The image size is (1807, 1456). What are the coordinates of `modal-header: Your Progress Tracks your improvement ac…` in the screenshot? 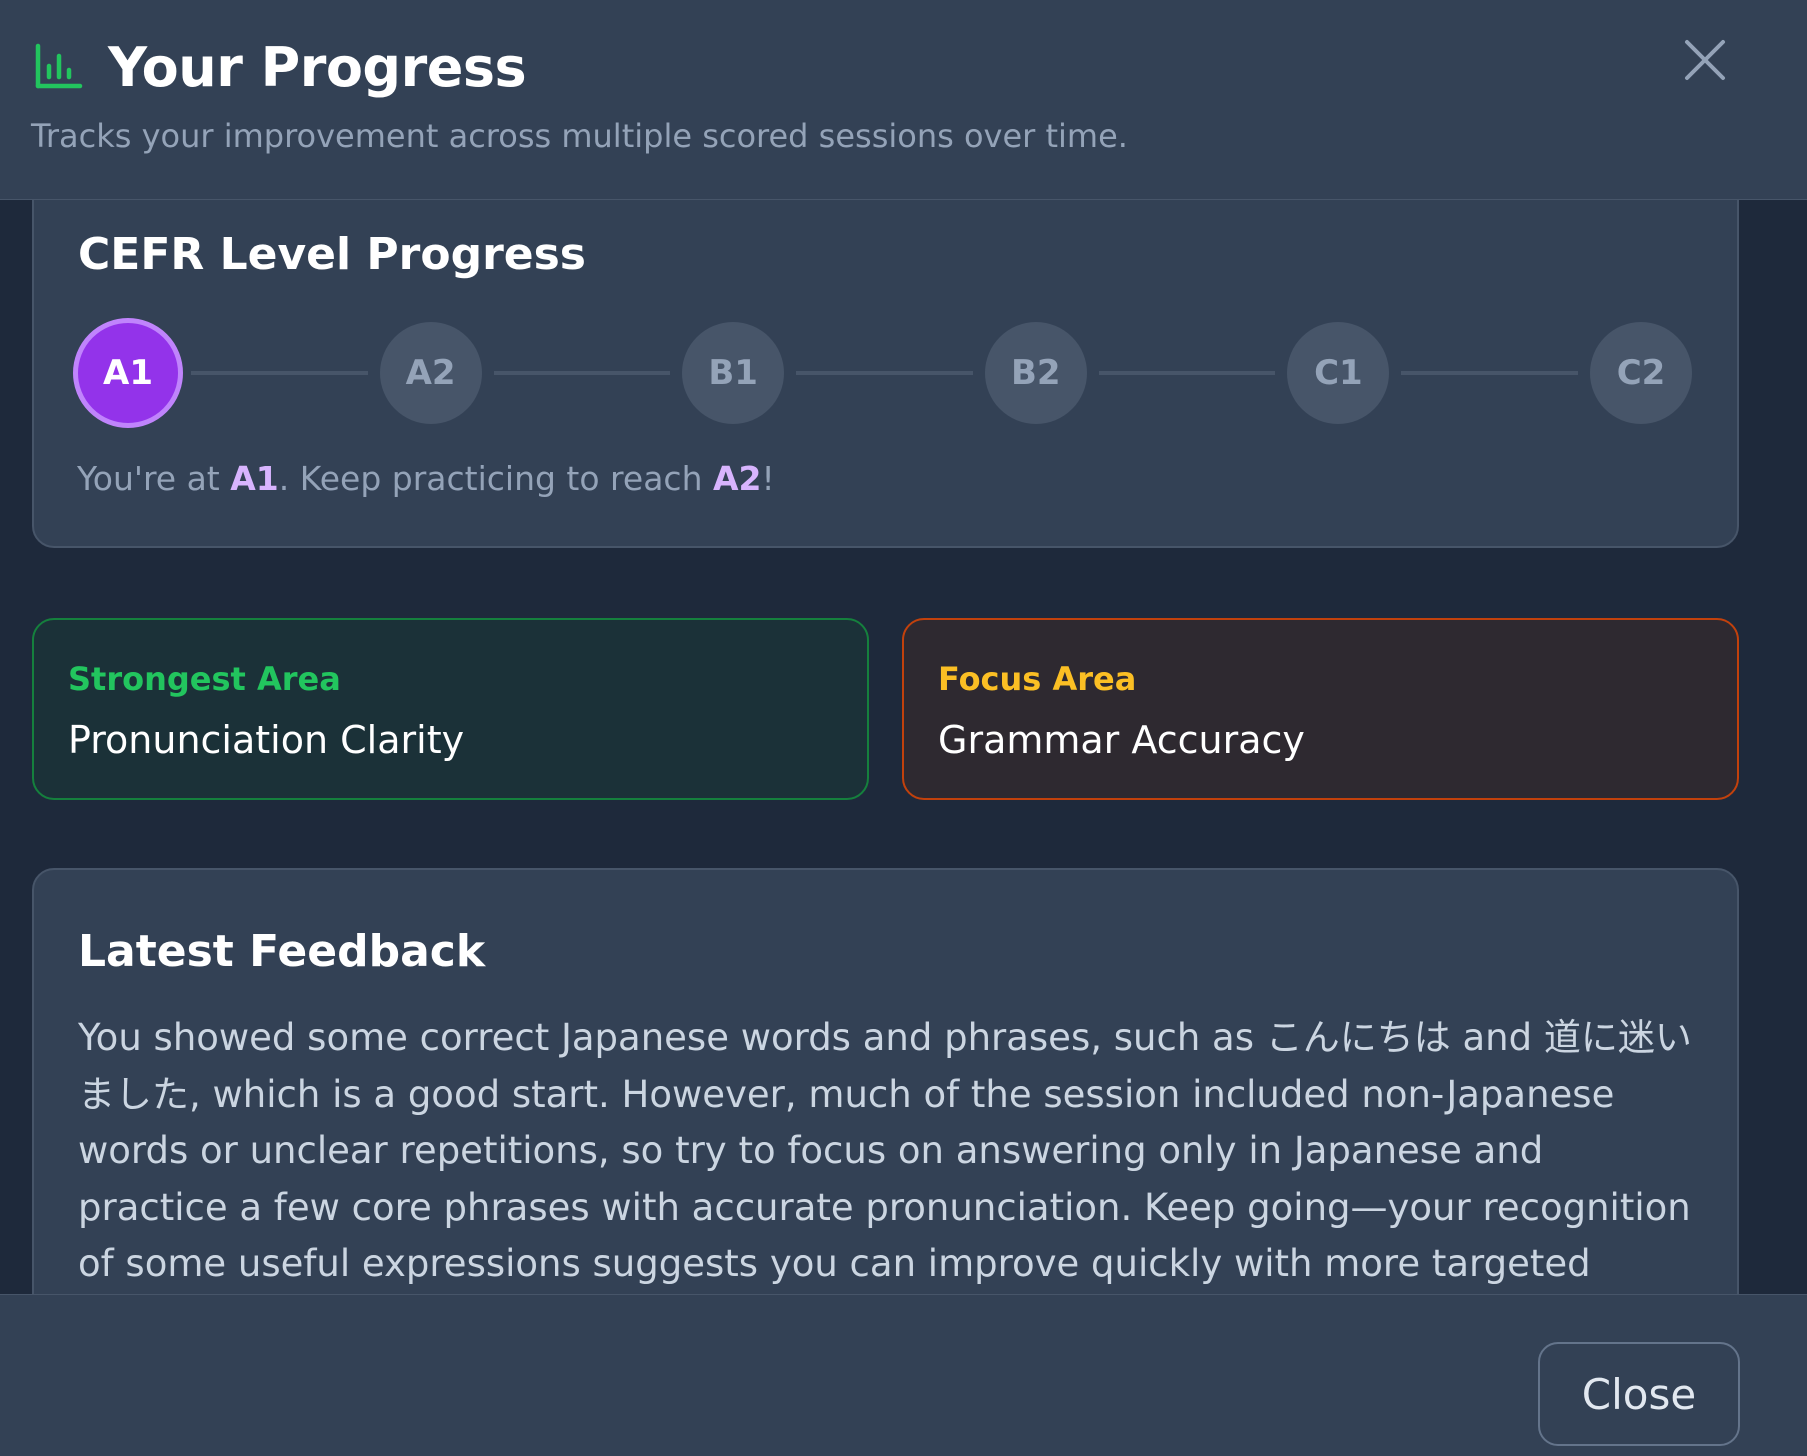 It's located at (903, 100).